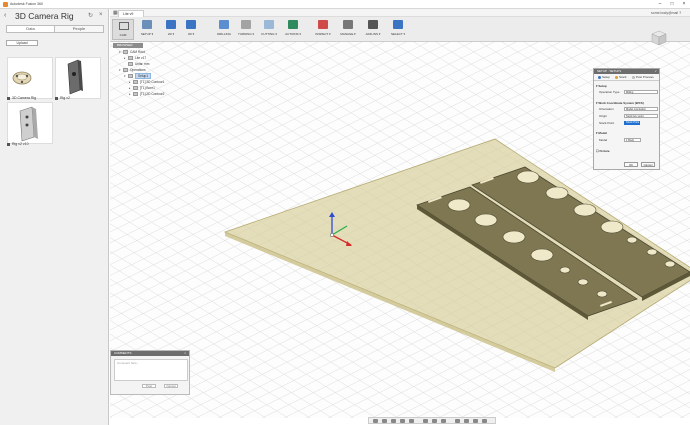 The width and height of the screenshot is (690, 425). What do you see at coordinates (641, 92) in the screenshot?
I see `operation-type-select: Milling` at bounding box center [641, 92].